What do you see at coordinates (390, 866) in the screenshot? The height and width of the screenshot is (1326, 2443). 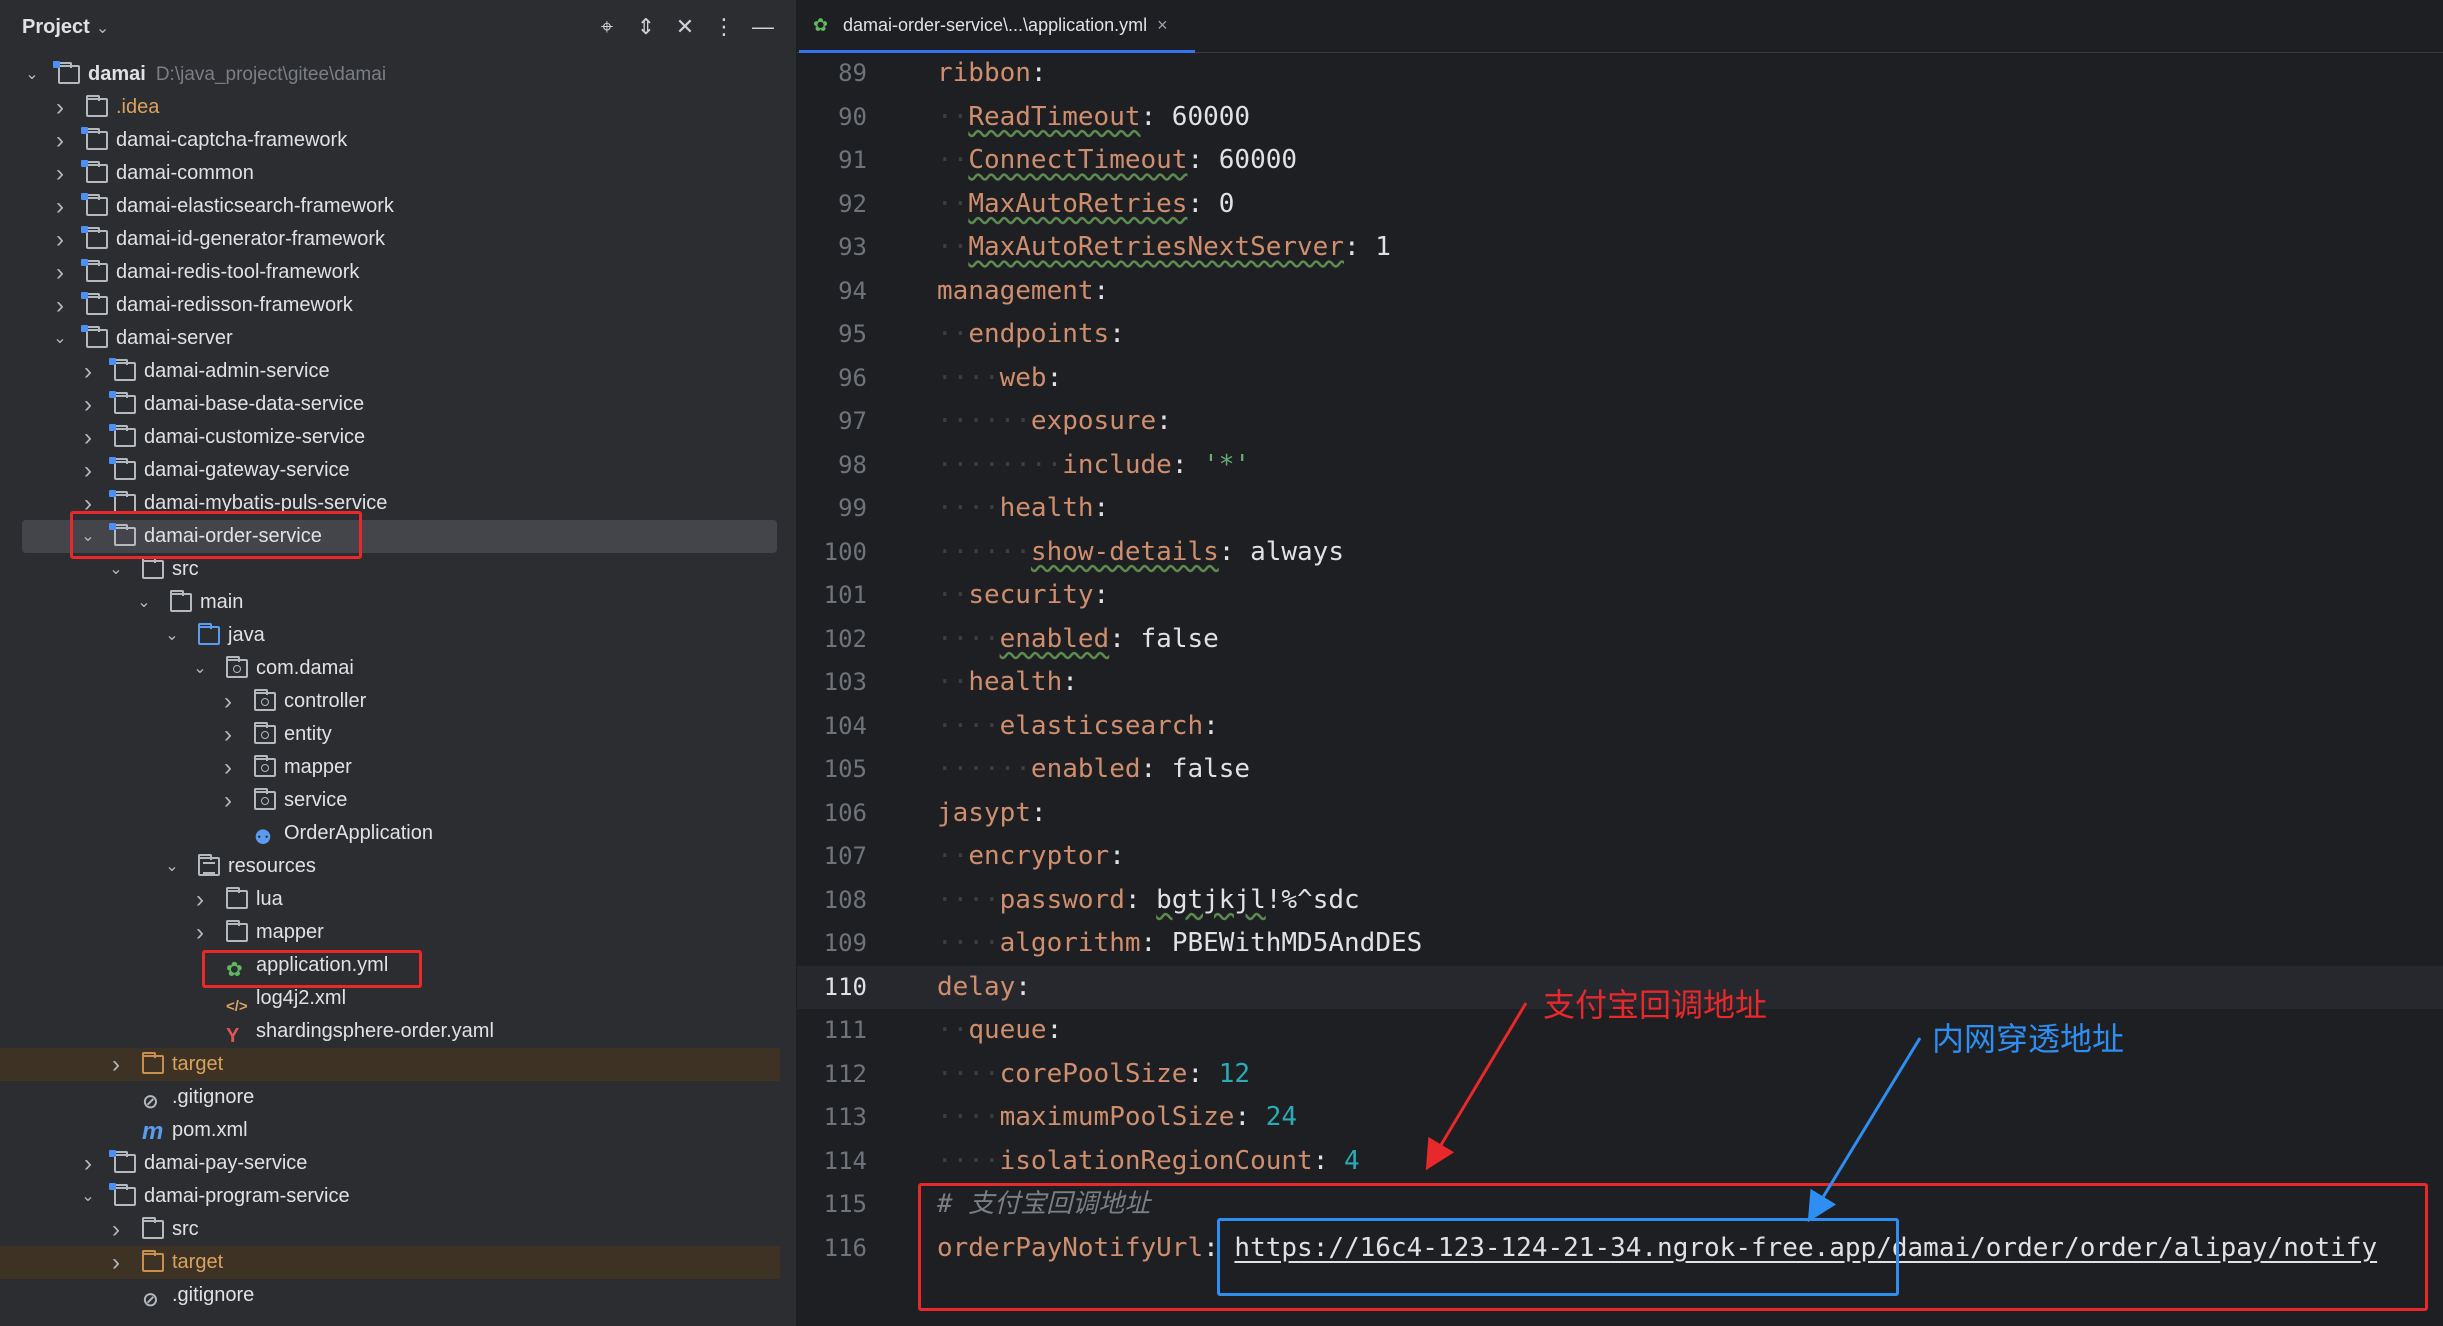 I see `tree-item: ⌄ resources` at bounding box center [390, 866].